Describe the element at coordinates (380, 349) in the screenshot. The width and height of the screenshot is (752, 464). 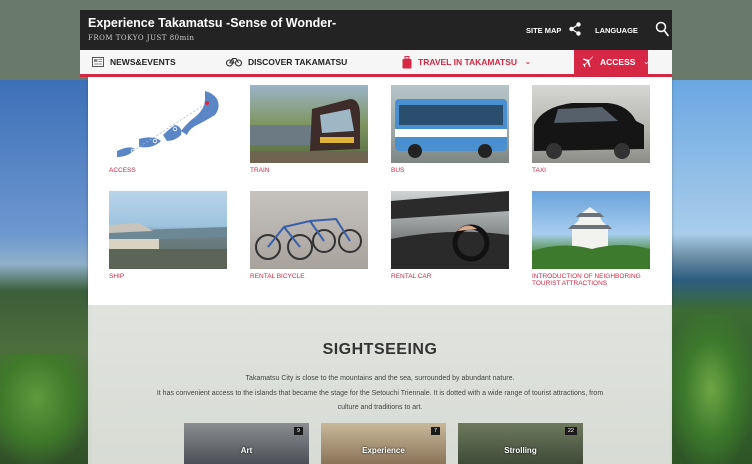
I see `section-title: SIGHTSEEING` at that location.